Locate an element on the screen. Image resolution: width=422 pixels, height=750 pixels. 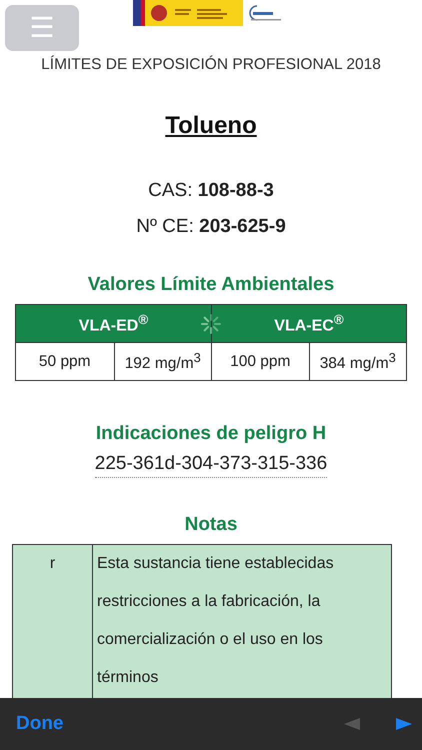
section-title: Indicaciones de peligro H is located at coordinates (211, 434).